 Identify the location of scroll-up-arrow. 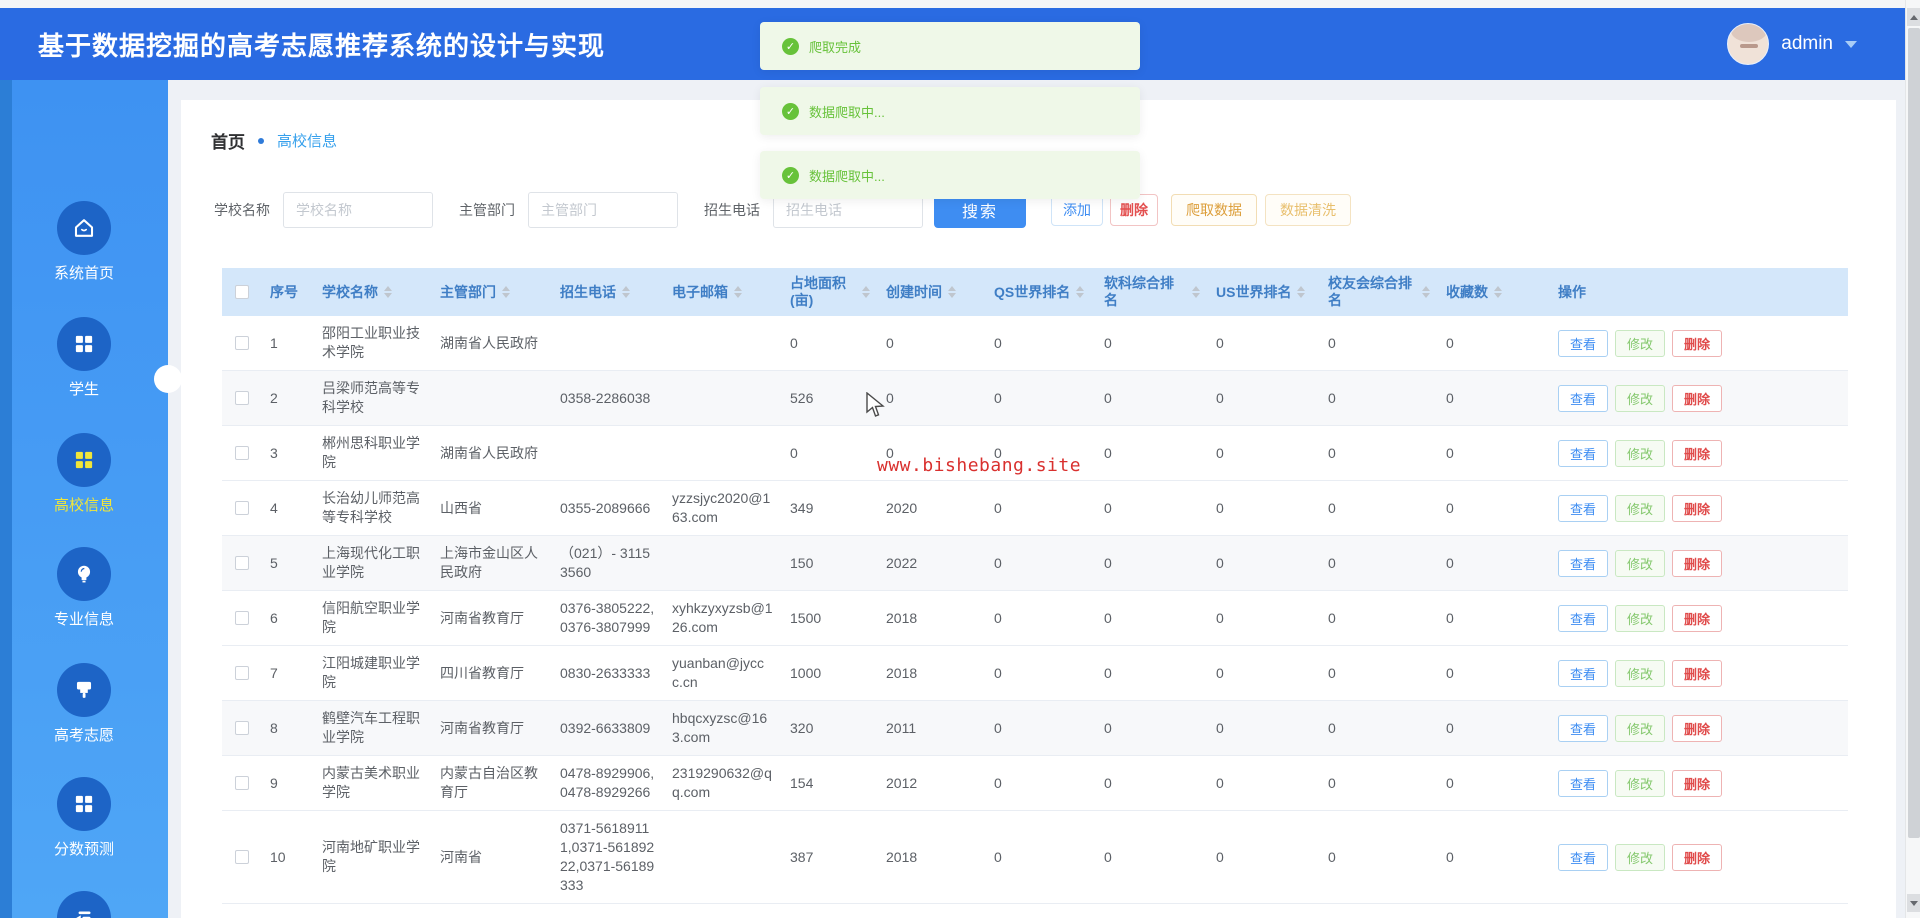
(1913, 17).